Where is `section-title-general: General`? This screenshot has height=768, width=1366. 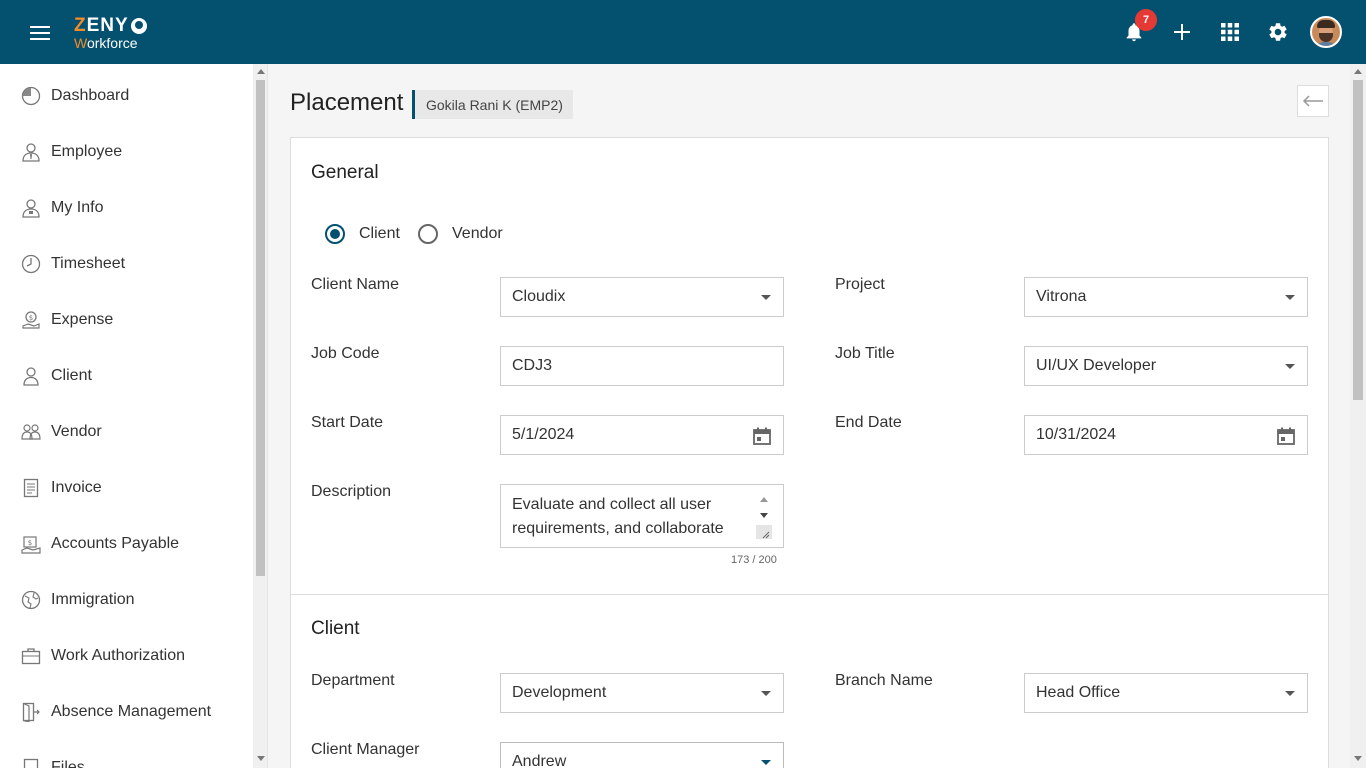 section-title-general: General is located at coordinates (345, 172).